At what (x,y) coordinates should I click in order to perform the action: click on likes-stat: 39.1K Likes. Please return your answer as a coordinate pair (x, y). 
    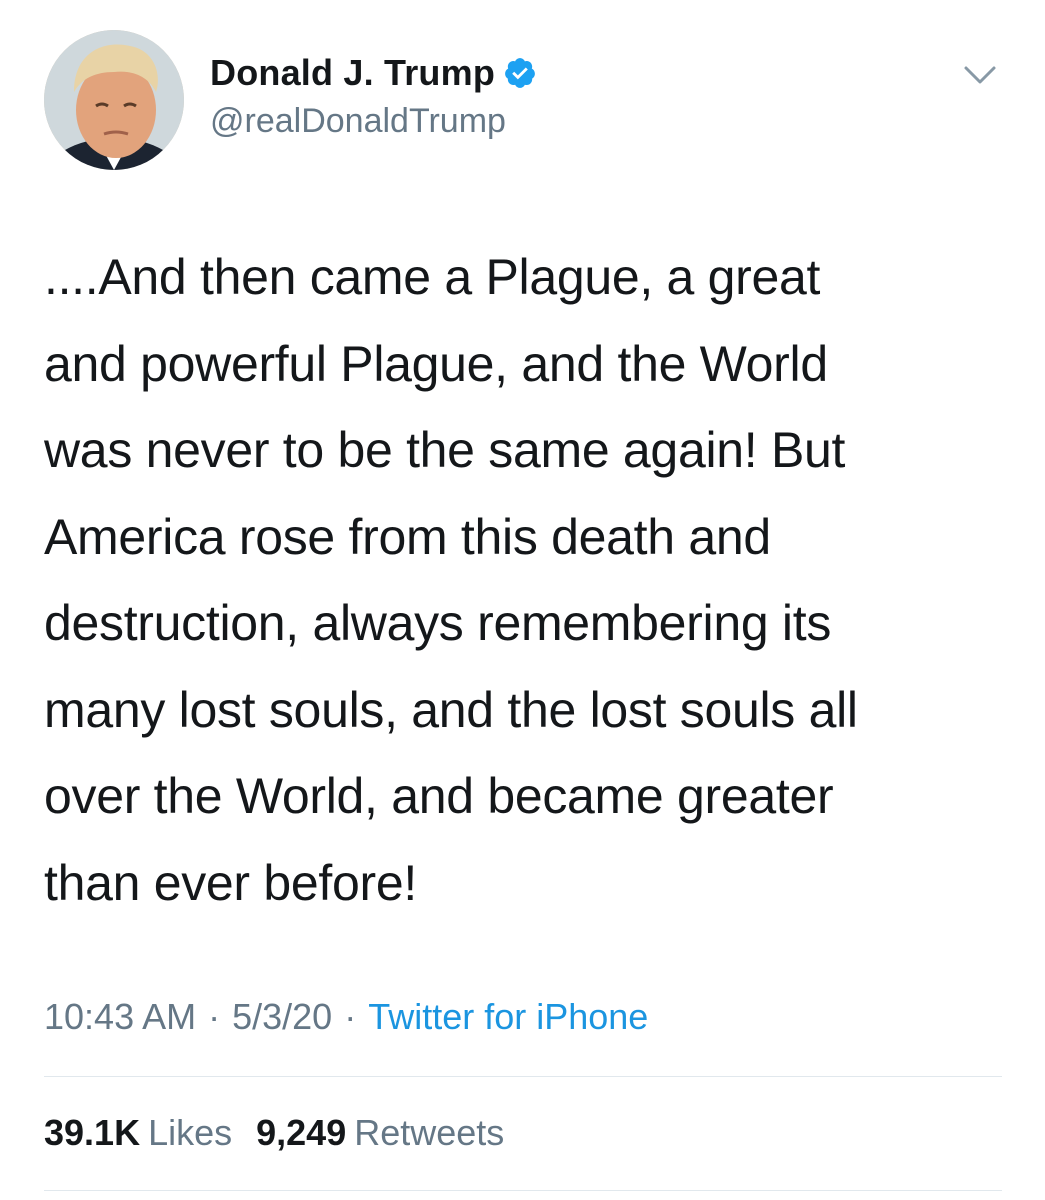
    Looking at the image, I should click on (138, 1133).